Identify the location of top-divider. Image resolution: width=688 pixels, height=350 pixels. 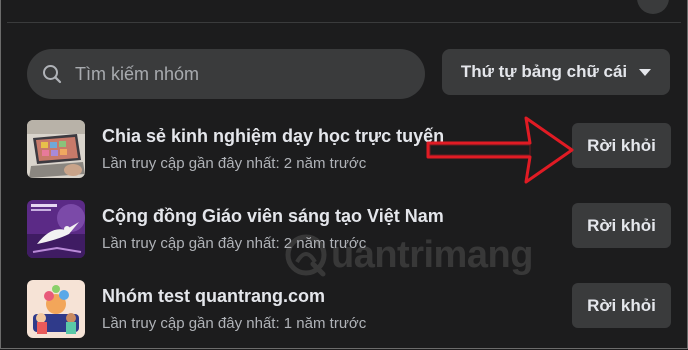
(344, 22).